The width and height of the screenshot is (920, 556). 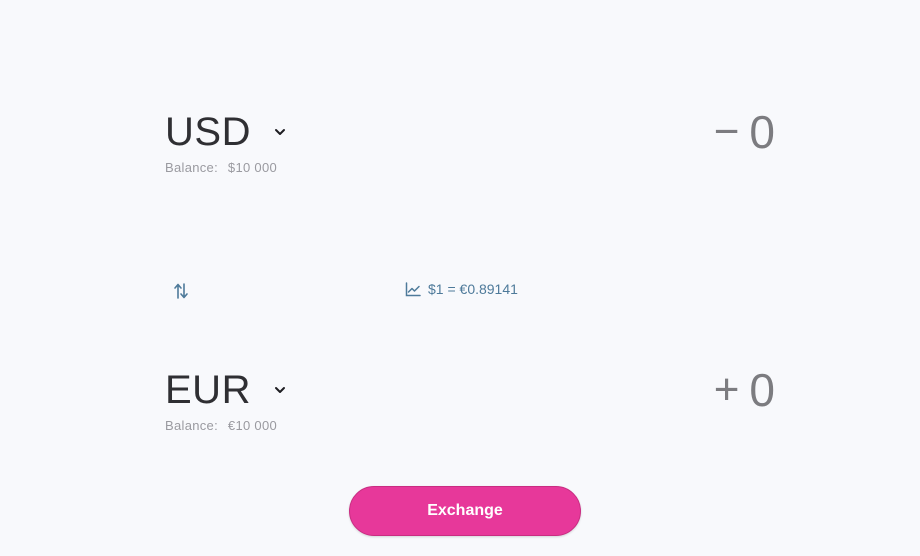 What do you see at coordinates (470, 406) in the screenshot?
I see `to-currency-row: EUR Balance: €10 000 + 0` at bounding box center [470, 406].